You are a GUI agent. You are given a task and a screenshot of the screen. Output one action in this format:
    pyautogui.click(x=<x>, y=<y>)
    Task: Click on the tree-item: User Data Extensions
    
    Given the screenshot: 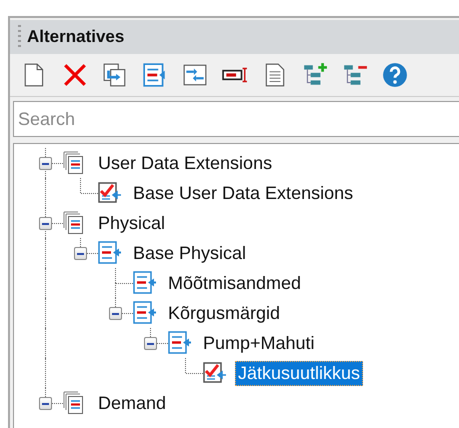 What is the action you would take?
    pyautogui.click(x=185, y=163)
    